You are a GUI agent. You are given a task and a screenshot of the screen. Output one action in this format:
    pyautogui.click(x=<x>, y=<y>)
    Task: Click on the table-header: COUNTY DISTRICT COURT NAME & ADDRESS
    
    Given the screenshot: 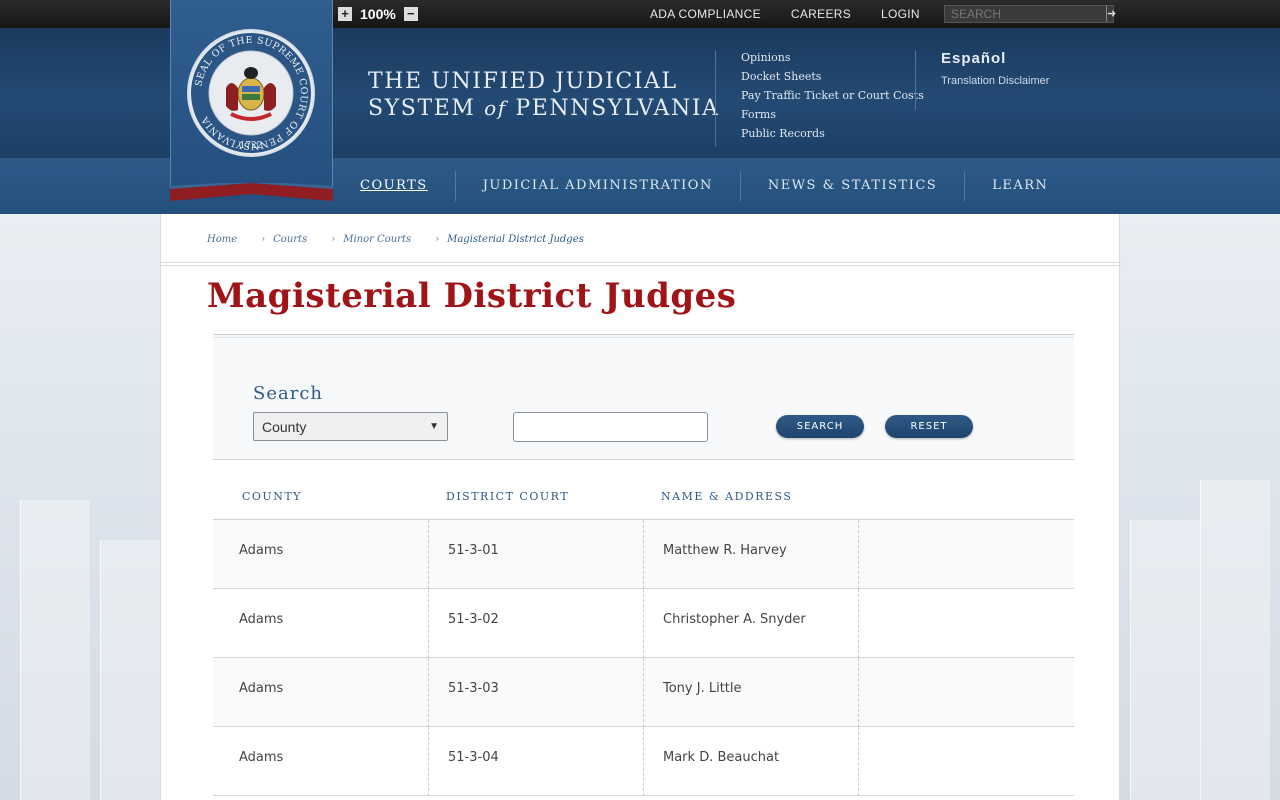 What is the action you would take?
    pyautogui.click(x=643, y=497)
    